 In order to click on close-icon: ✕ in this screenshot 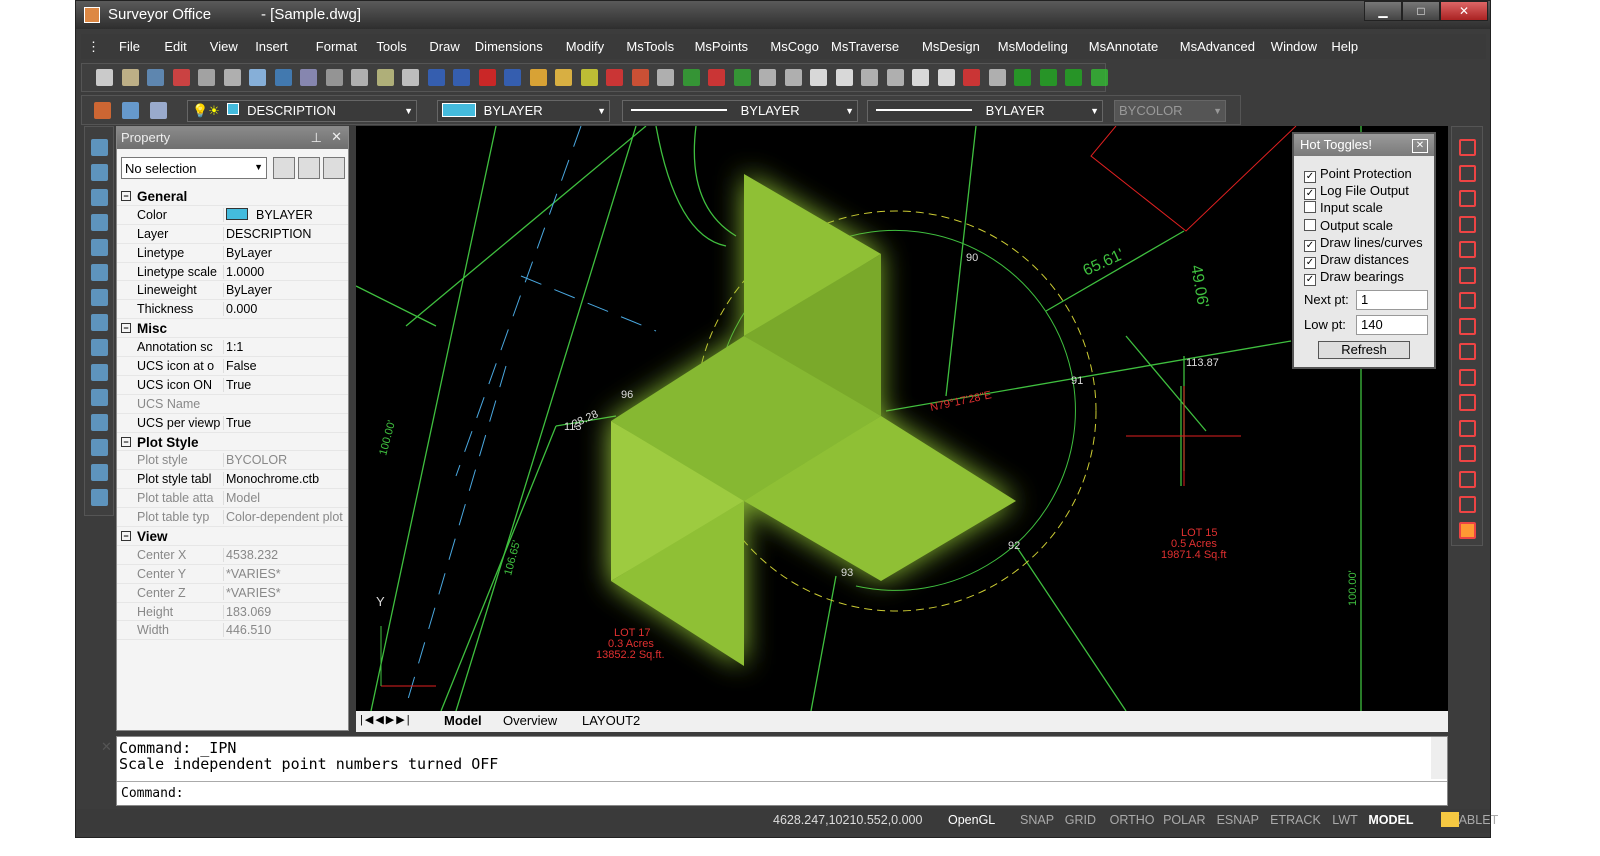, I will do `click(108, 747)`.